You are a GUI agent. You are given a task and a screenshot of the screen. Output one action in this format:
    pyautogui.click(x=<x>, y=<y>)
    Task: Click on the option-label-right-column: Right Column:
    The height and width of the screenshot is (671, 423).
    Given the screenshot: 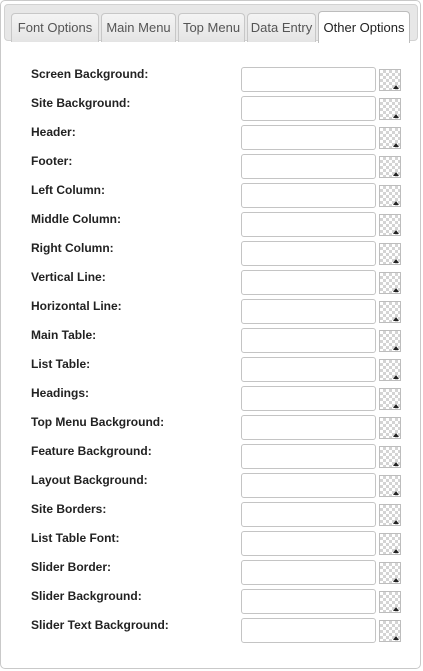 What is the action you would take?
    pyautogui.click(x=72, y=248)
    